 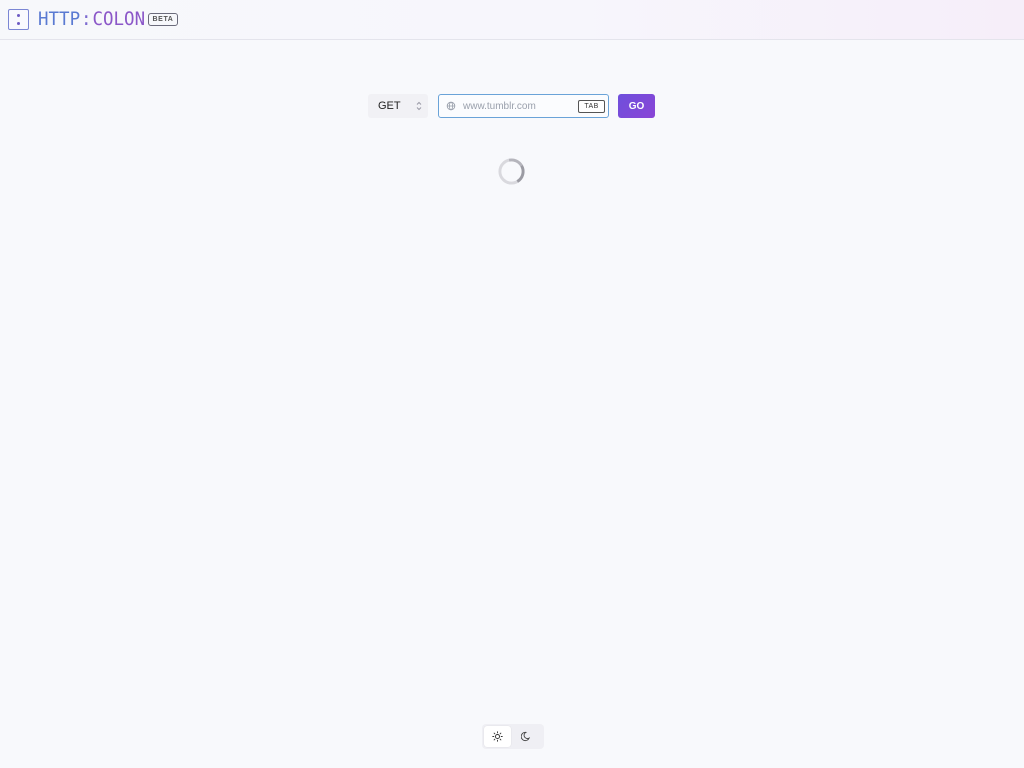 What do you see at coordinates (163, 19) in the screenshot?
I see `beta-badge: BETA` at bounding box center [163, 19].